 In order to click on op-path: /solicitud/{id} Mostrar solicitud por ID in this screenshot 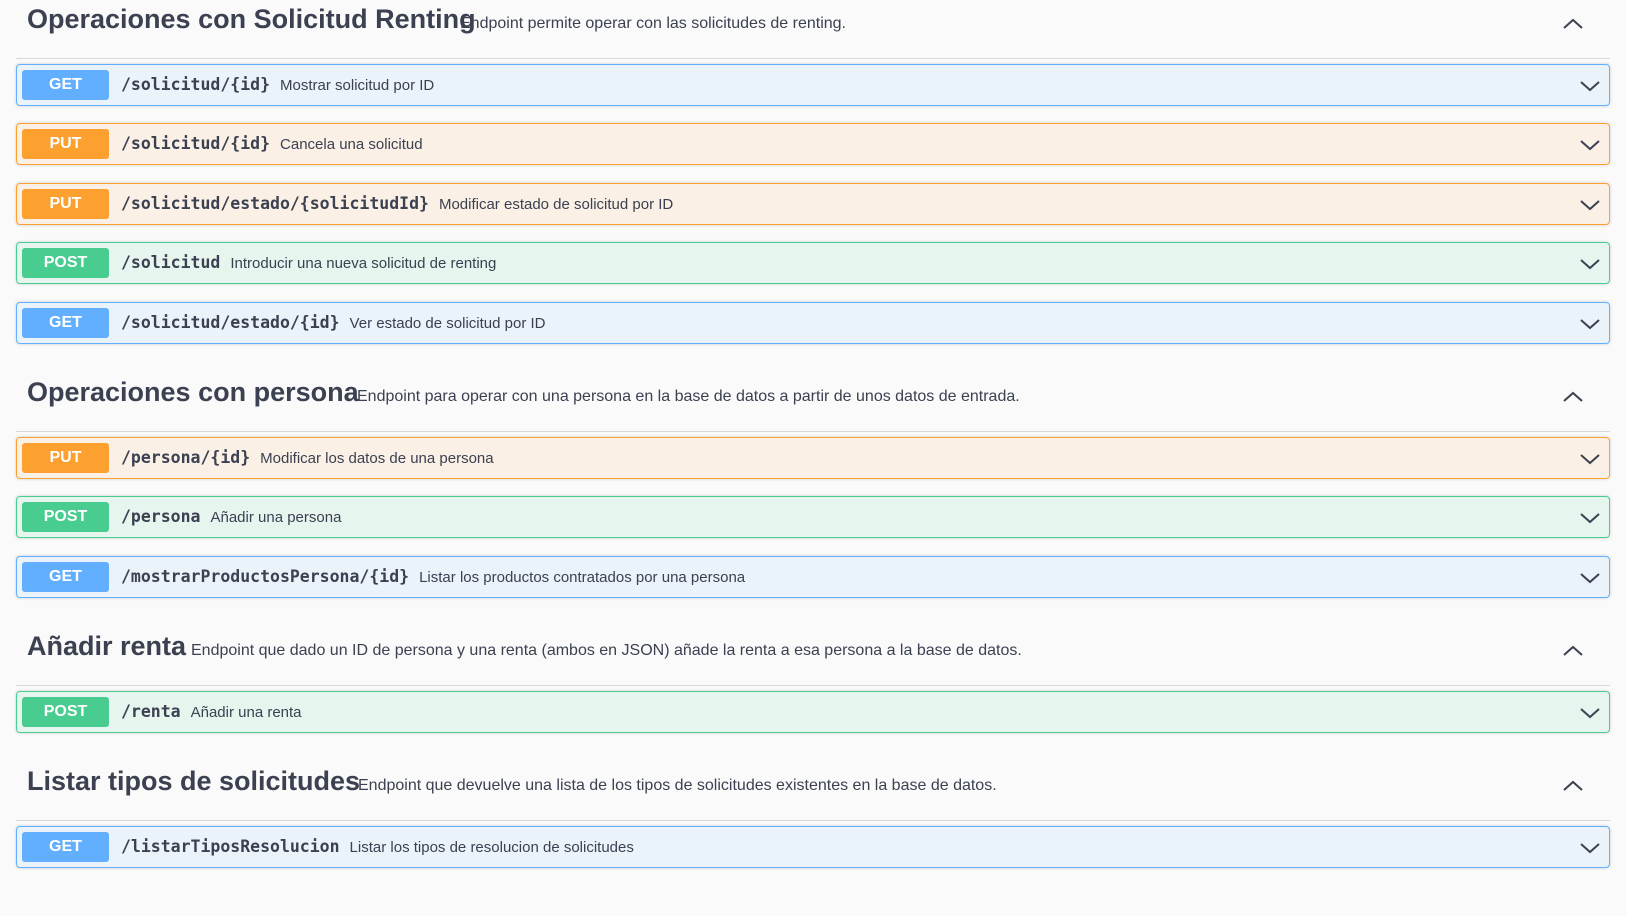, I will do `click(278, 84)`.